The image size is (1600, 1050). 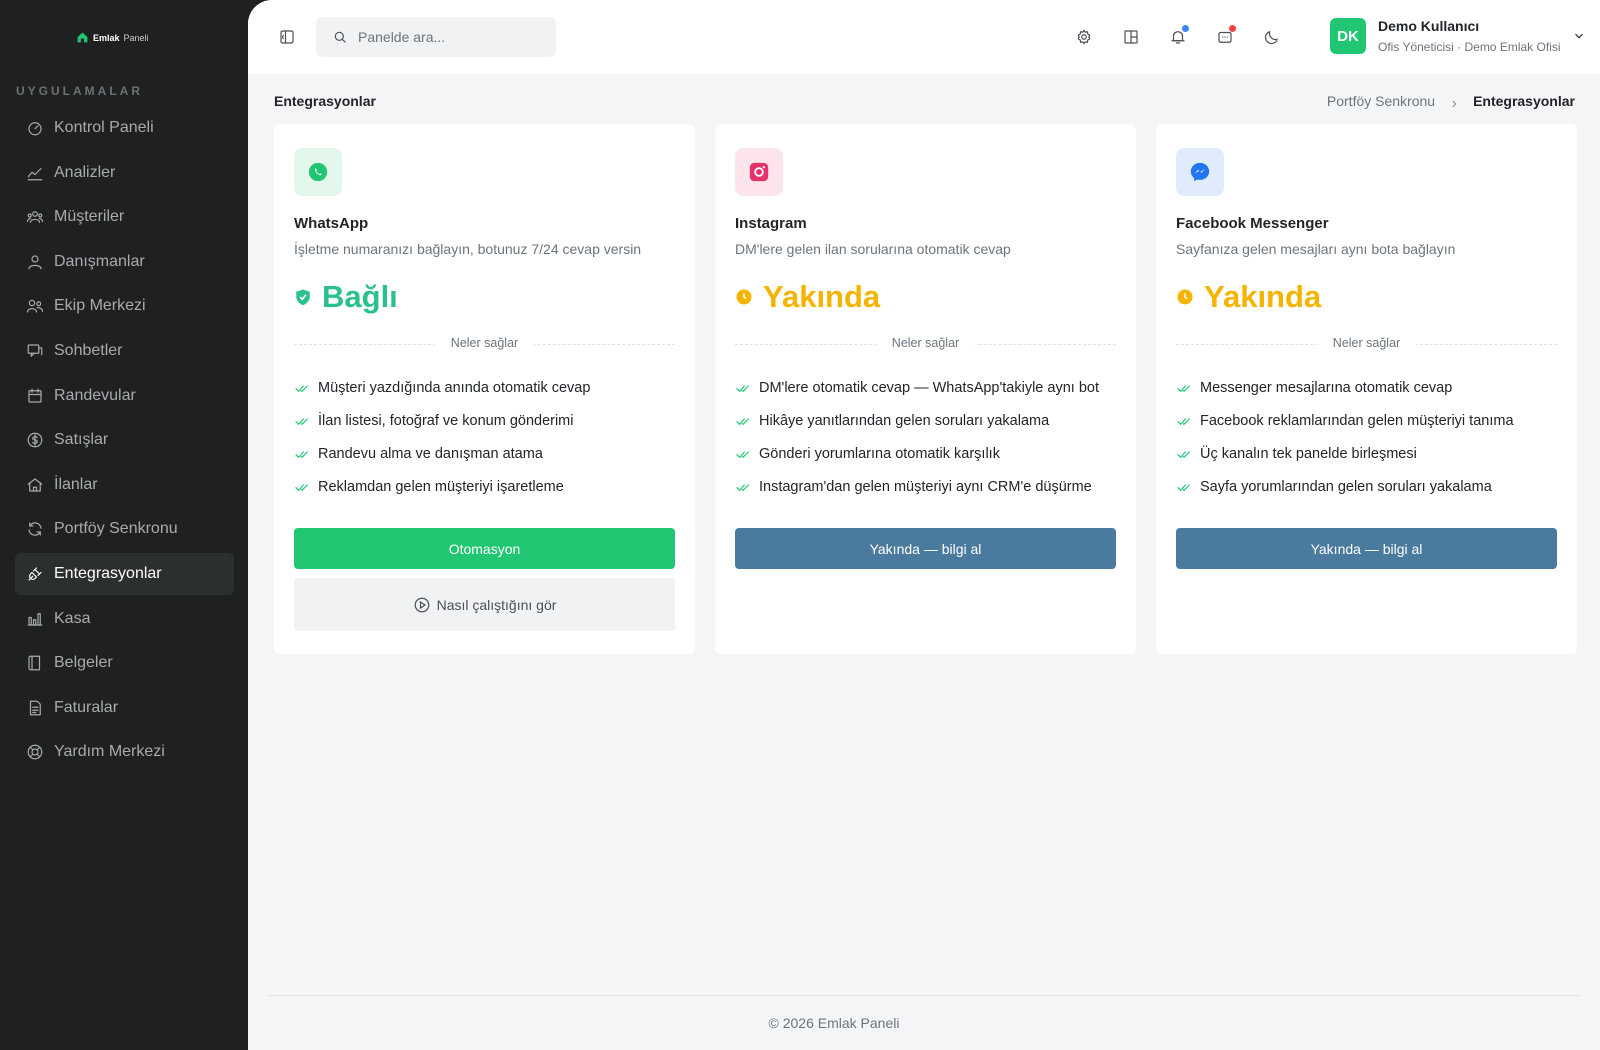 What do you see at coordinates (104, 127) in the screenshot?
I see `sidebar-item-label: Kontrol Paneli` at bounding box center [104, 127].